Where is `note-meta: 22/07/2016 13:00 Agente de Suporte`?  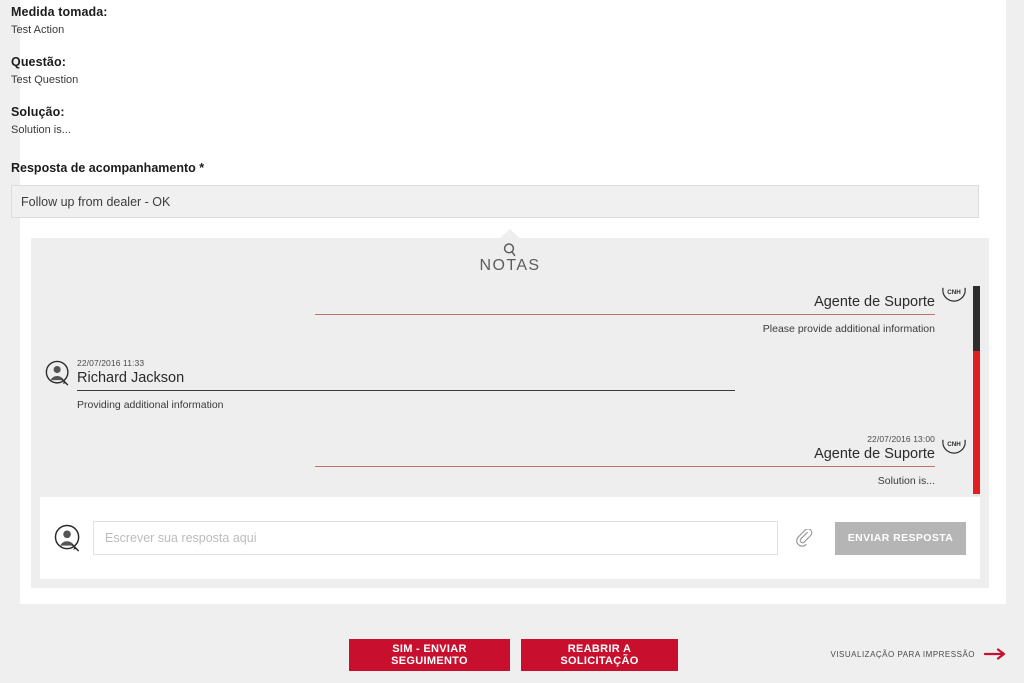 note-meta: 22/07/2016 13:00 Agente de Suporte is located at coordinates (874, 448).